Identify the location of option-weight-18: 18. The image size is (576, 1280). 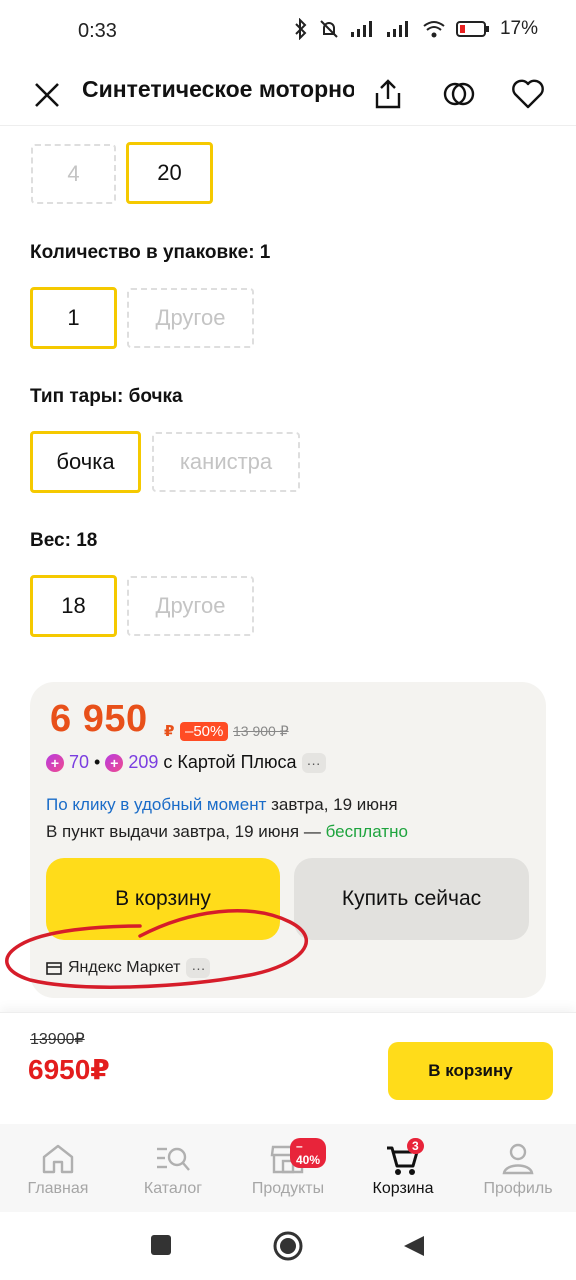
(73, 606).